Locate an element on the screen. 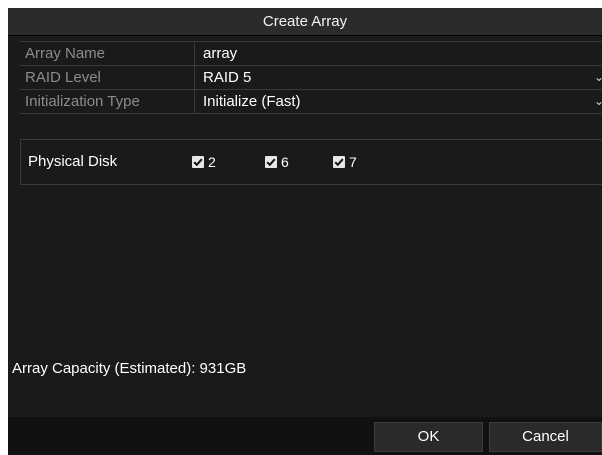 The image size is (602, 455). disk-checkbox-2: 2 is located at coordinates (204, 162).